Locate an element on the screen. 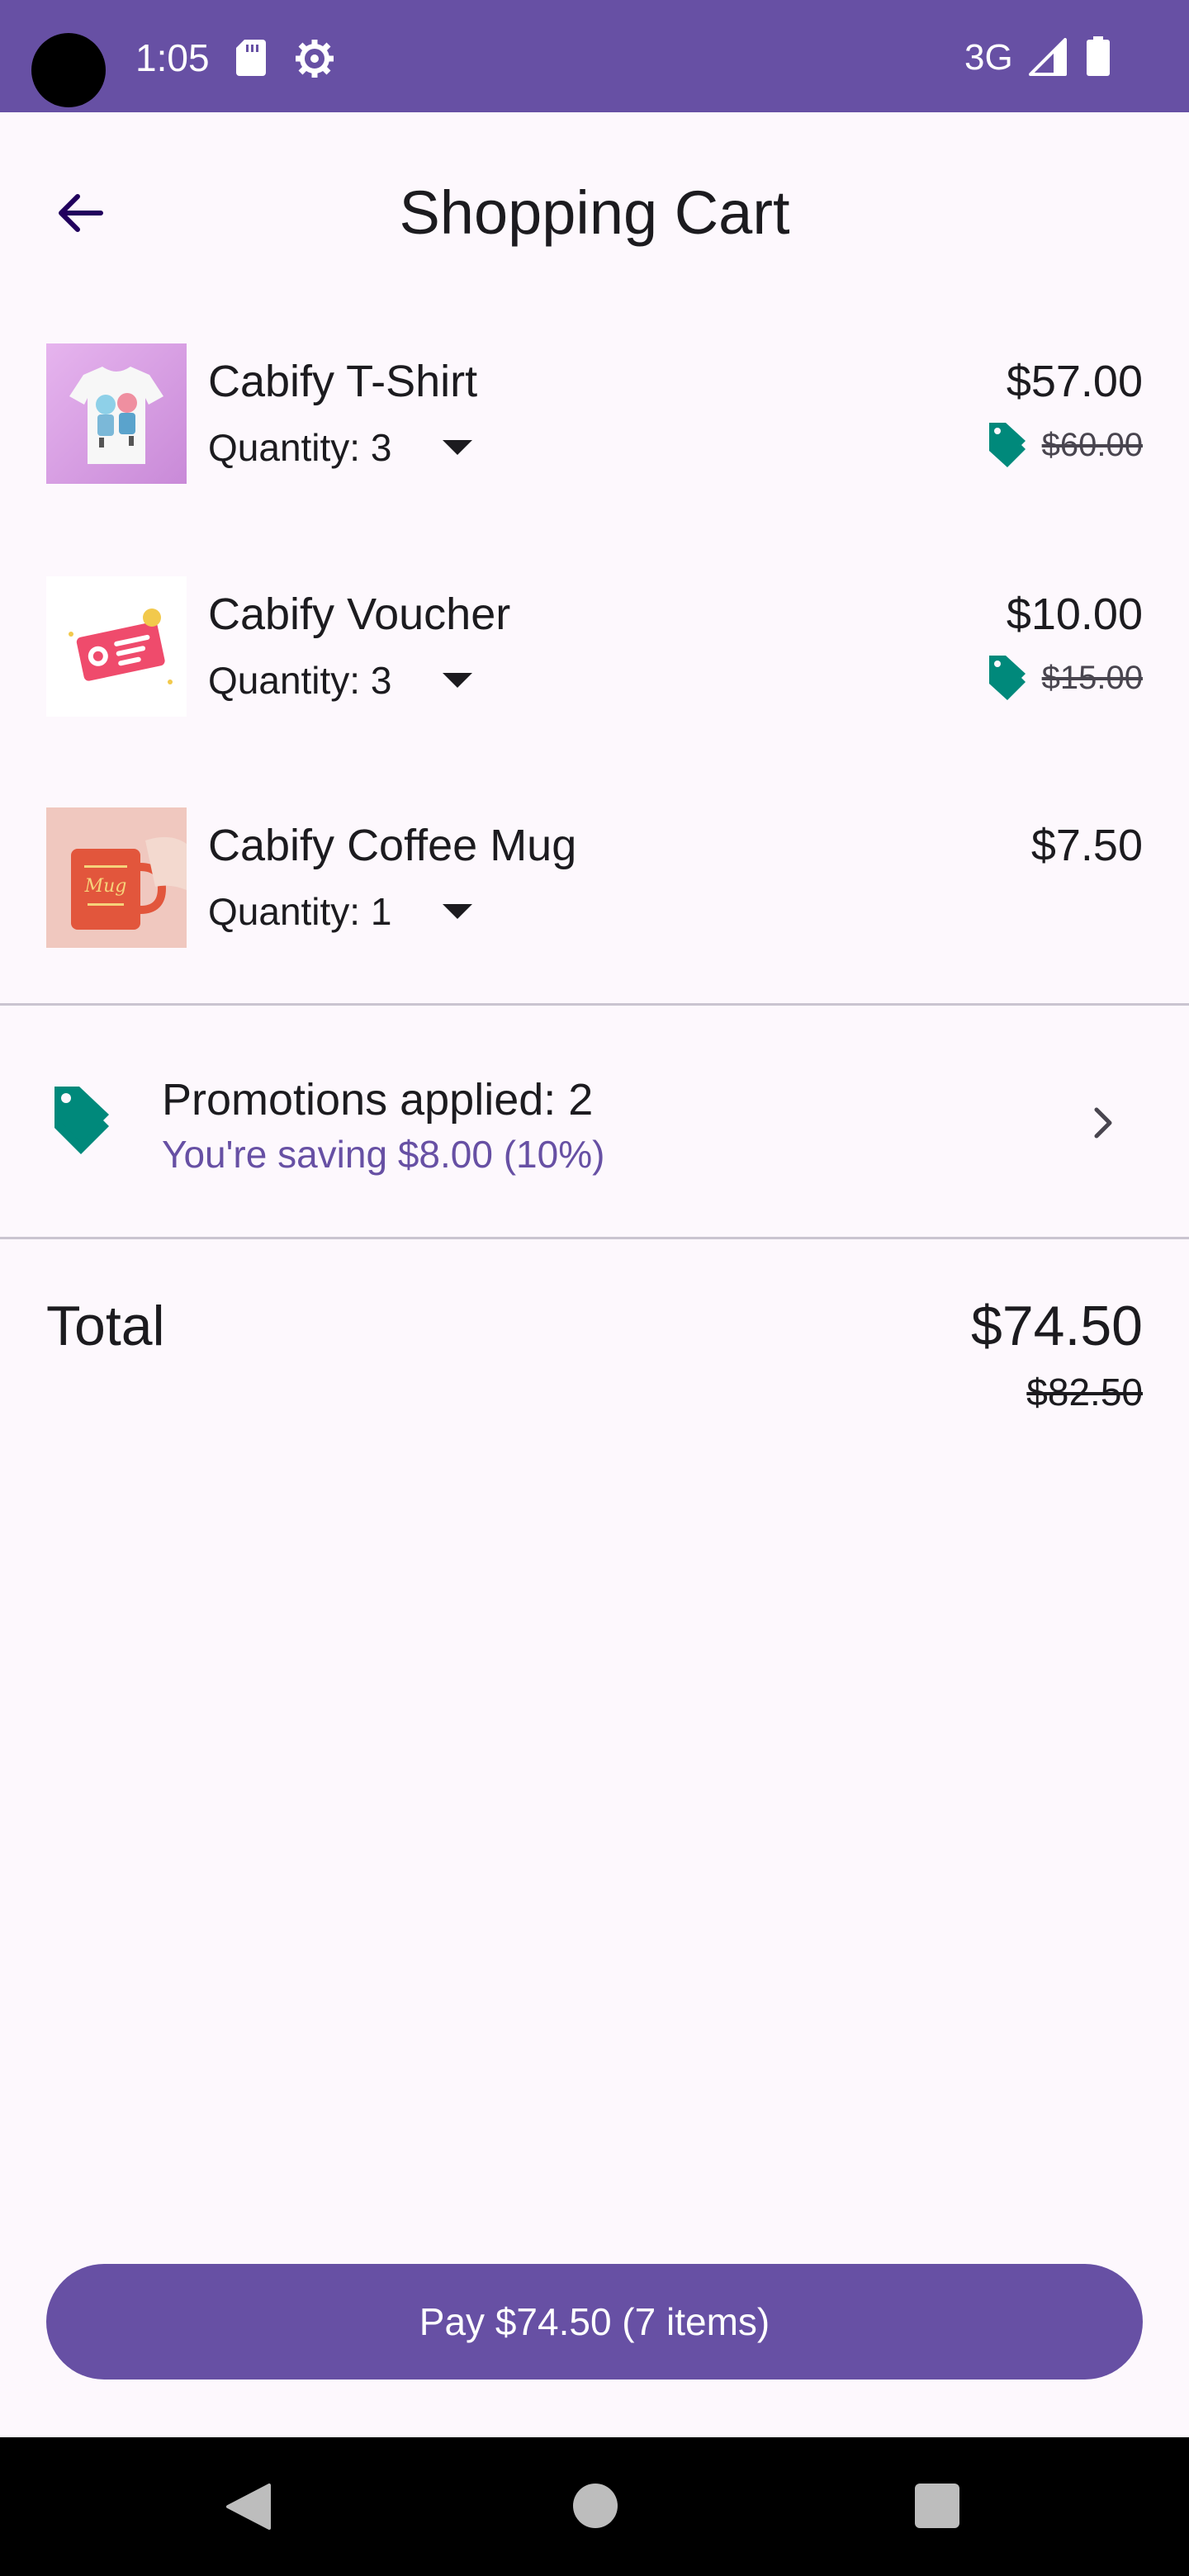  svg-text: Mug is located at coordinates (105, 886).